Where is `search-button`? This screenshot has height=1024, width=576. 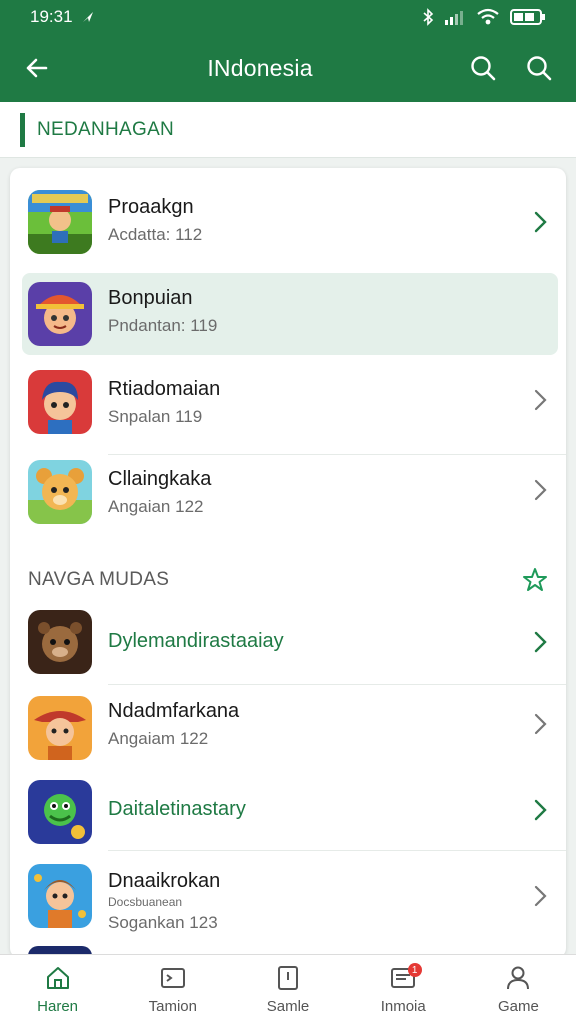 search-button is located at coordinates (483, 68).